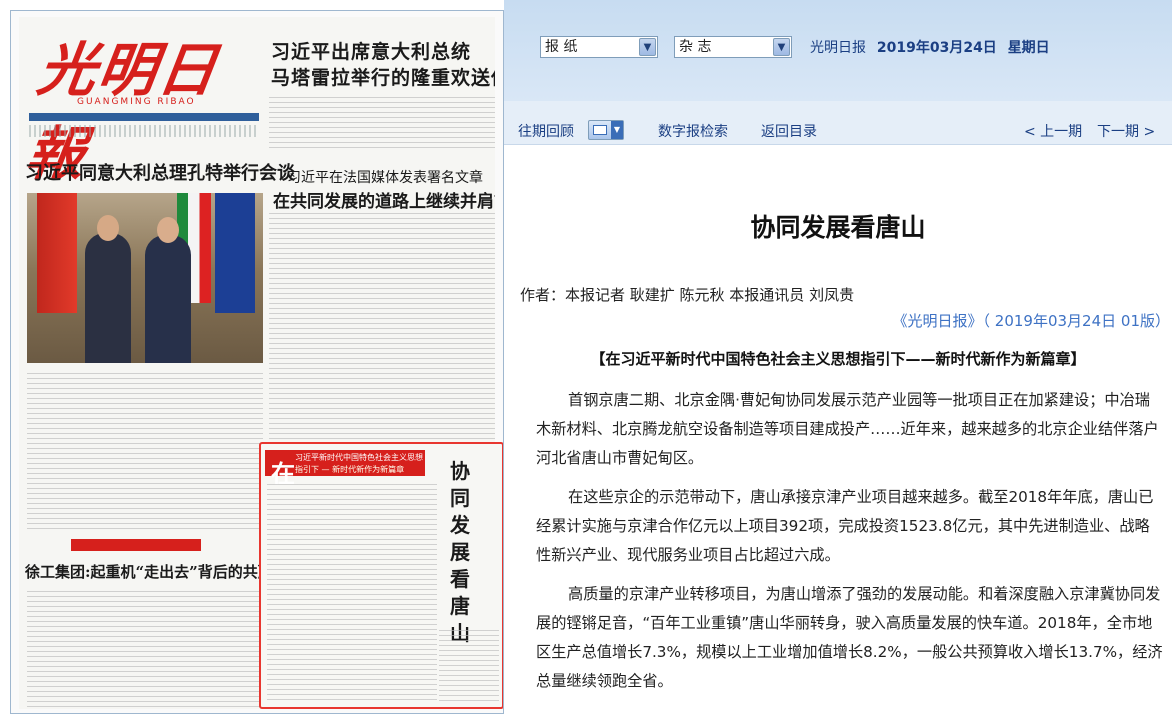  I want to click on newspaper-select: 报 纸 ▼, so click(599, 47).